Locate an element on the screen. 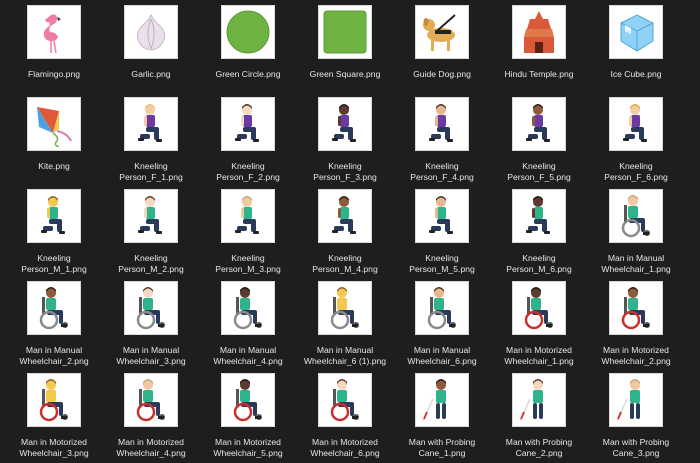  file-item: Green Circle.png is located at coordinates (248, 42).